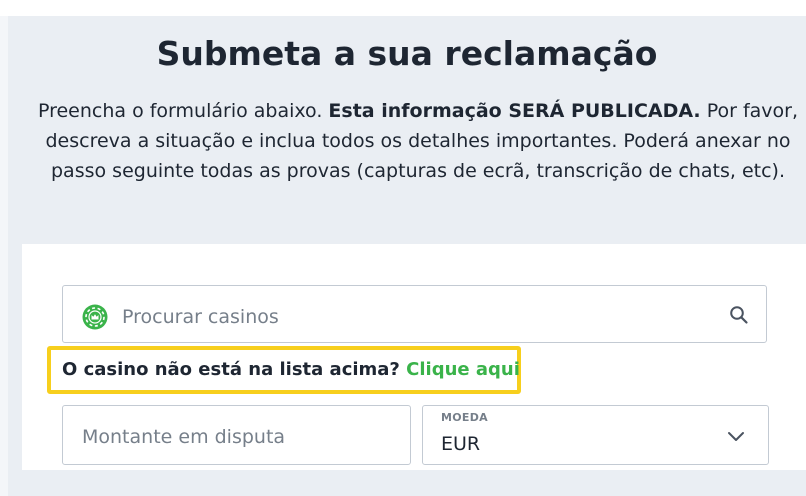 Image resolution: width=806 pixels, height=496 pixels. I want to click on not-listed-text: O casino não está na lista acima?, so click(231, 369).